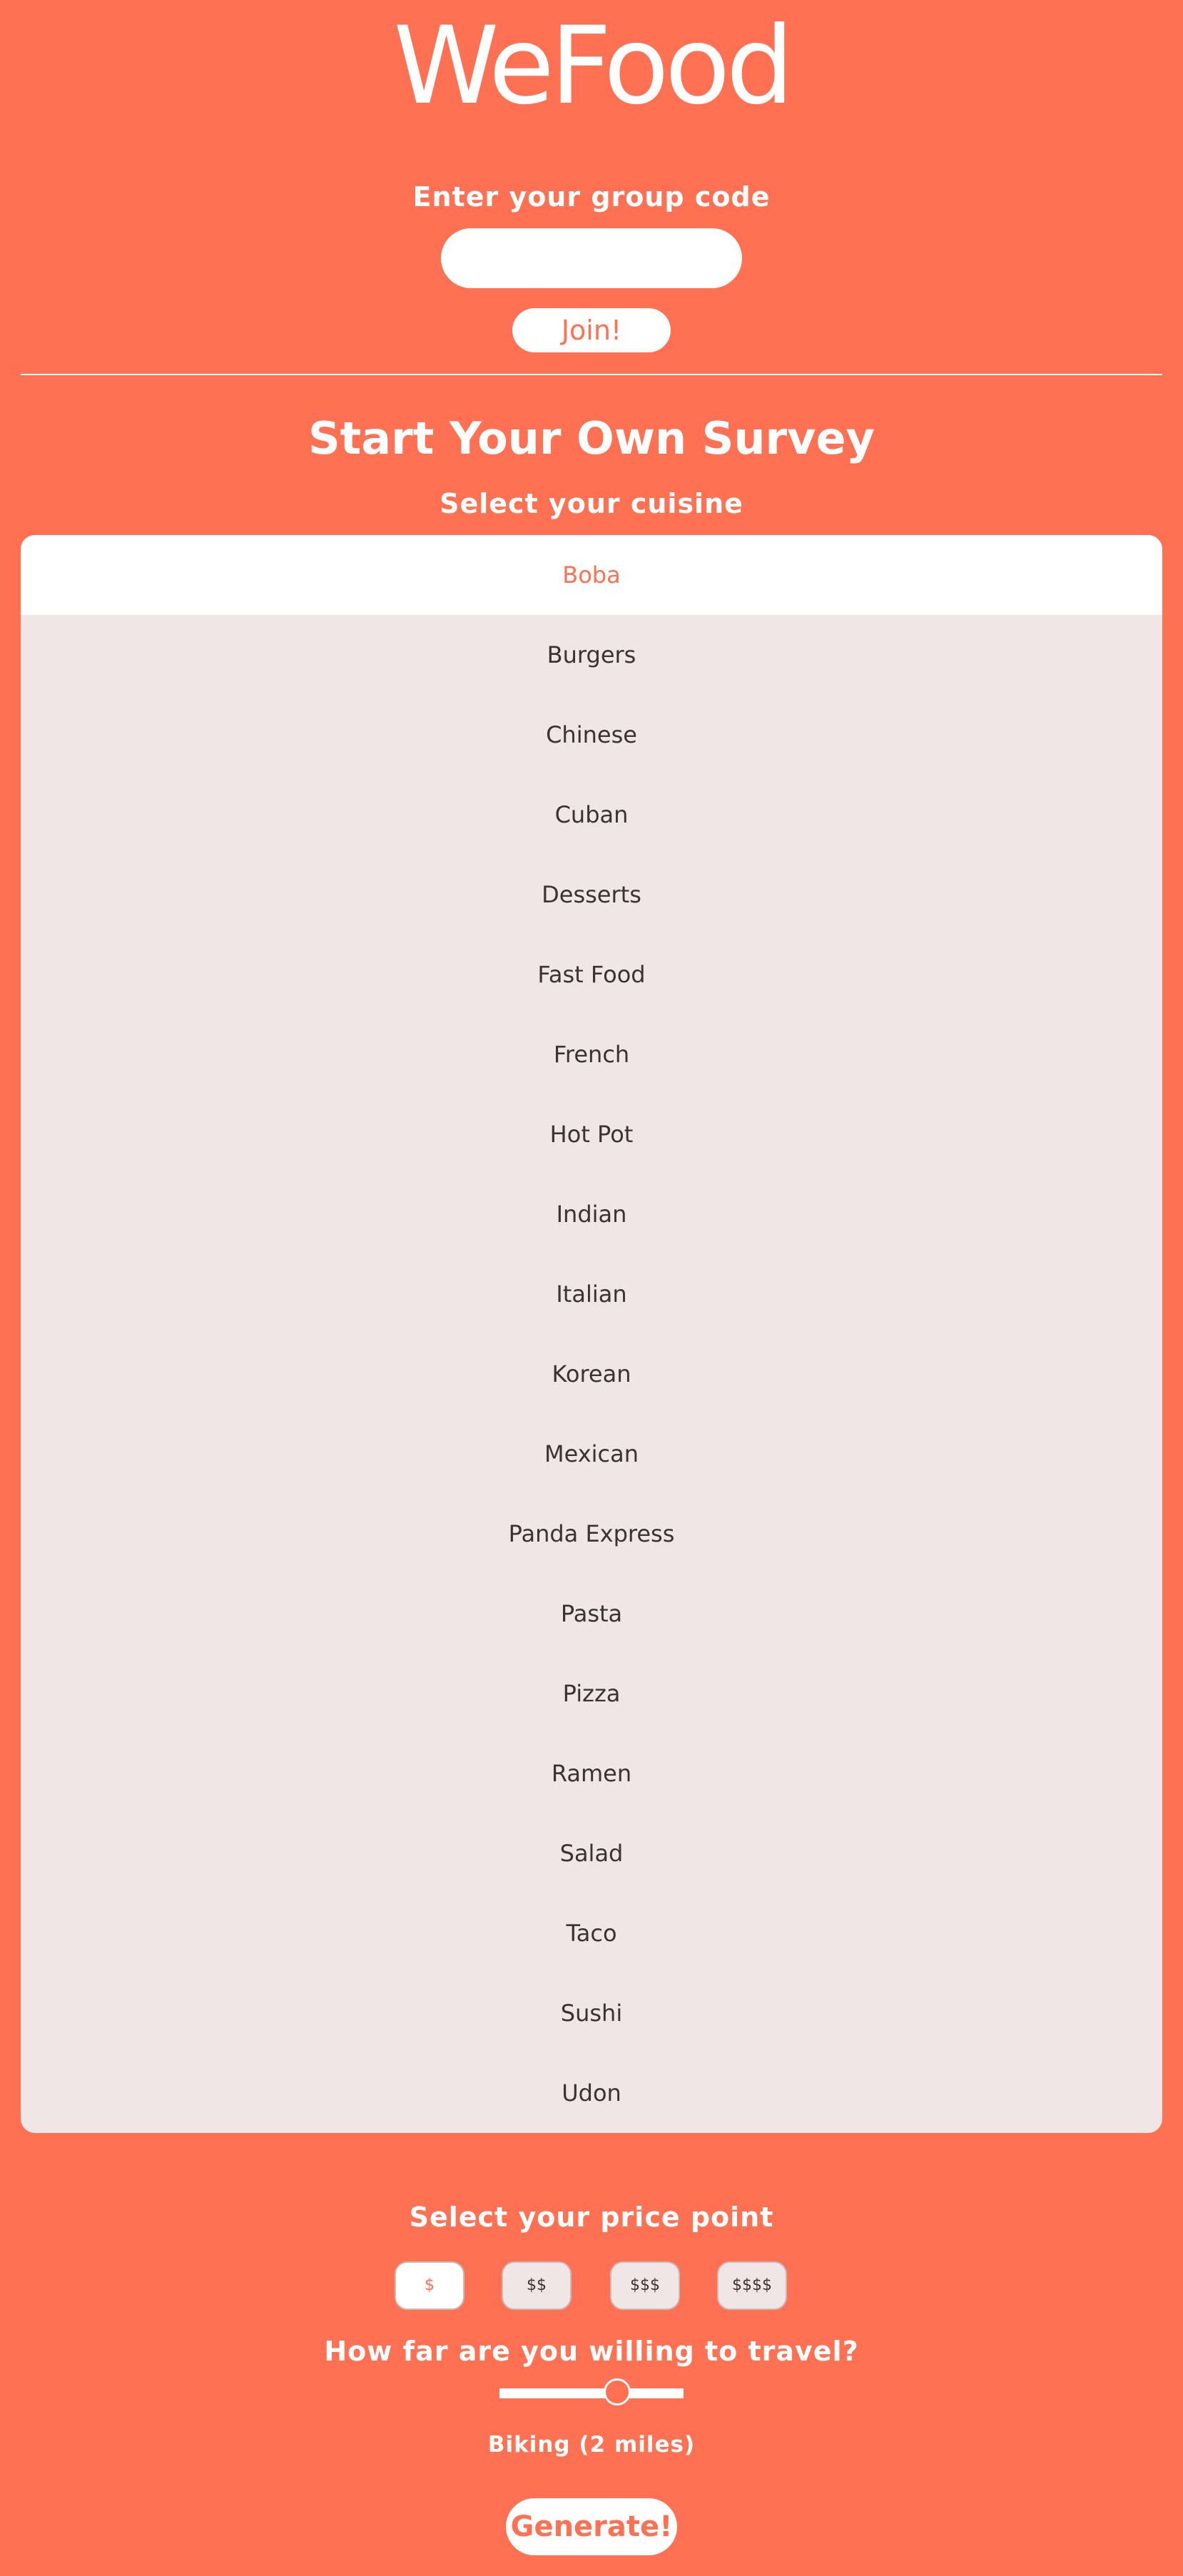 The width and height of the screenshot is (1183, 2576). Describe the element at coordinates (591, 974) in the screenshot. I see `cuisine-item-fast-food: Fast Food` at that location.